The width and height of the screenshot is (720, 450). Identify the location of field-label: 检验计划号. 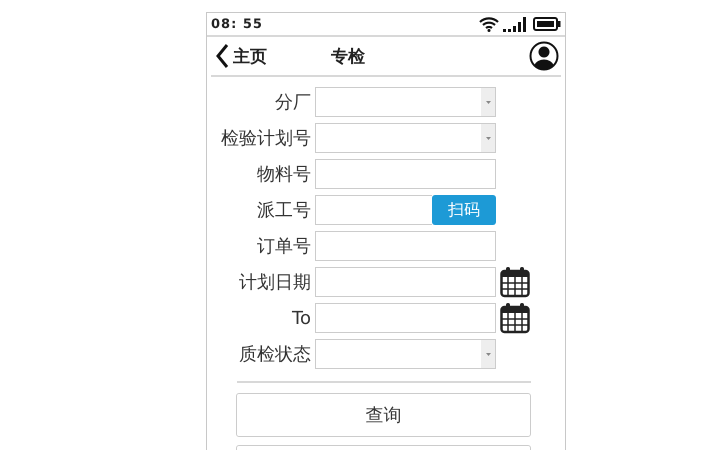
(265, 138).